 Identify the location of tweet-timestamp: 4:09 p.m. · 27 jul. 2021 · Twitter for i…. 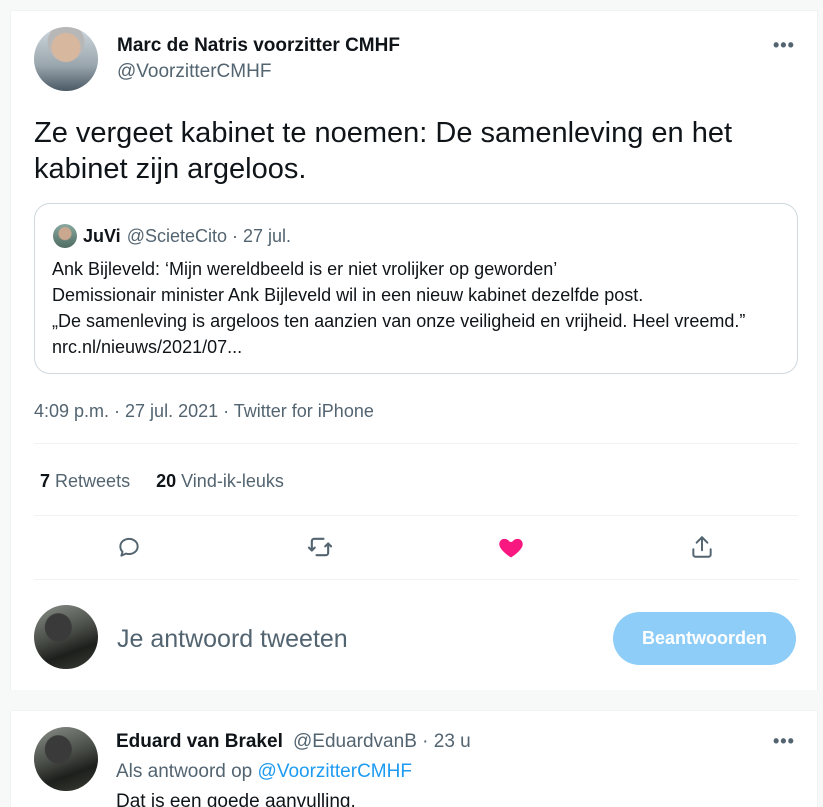
(204, 411).